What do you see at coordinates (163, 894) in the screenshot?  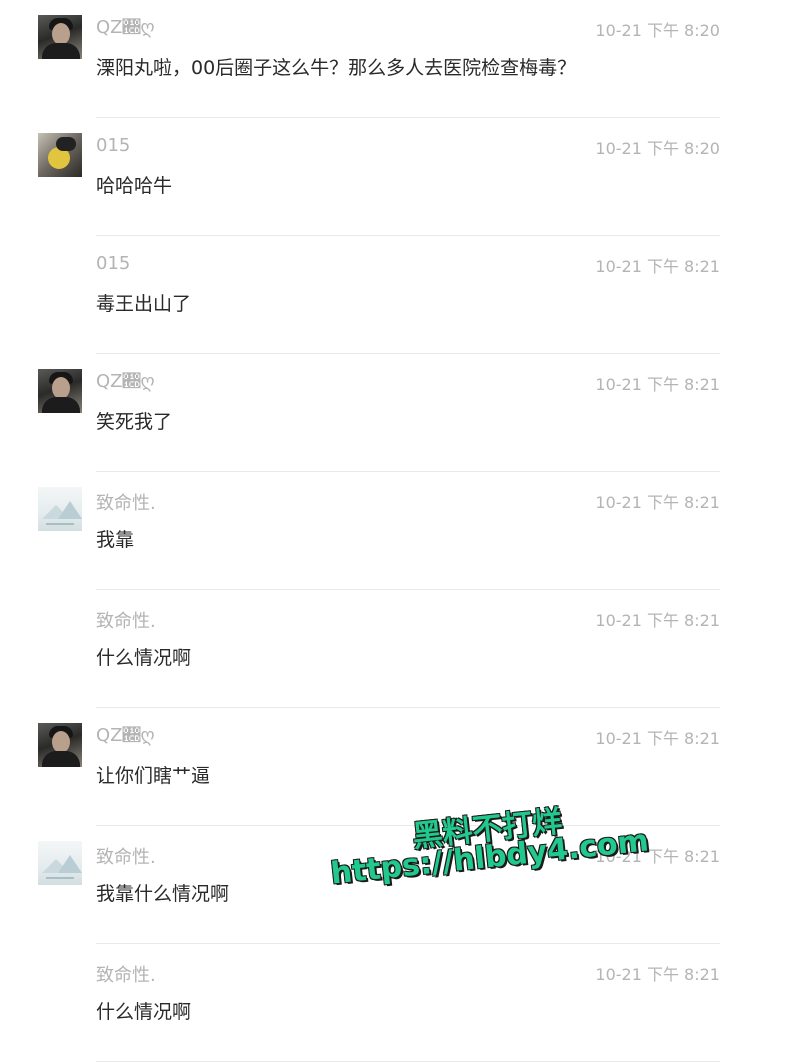 I see `comment-text: 我靠什么情况啊` at bounding box center [163, 894].